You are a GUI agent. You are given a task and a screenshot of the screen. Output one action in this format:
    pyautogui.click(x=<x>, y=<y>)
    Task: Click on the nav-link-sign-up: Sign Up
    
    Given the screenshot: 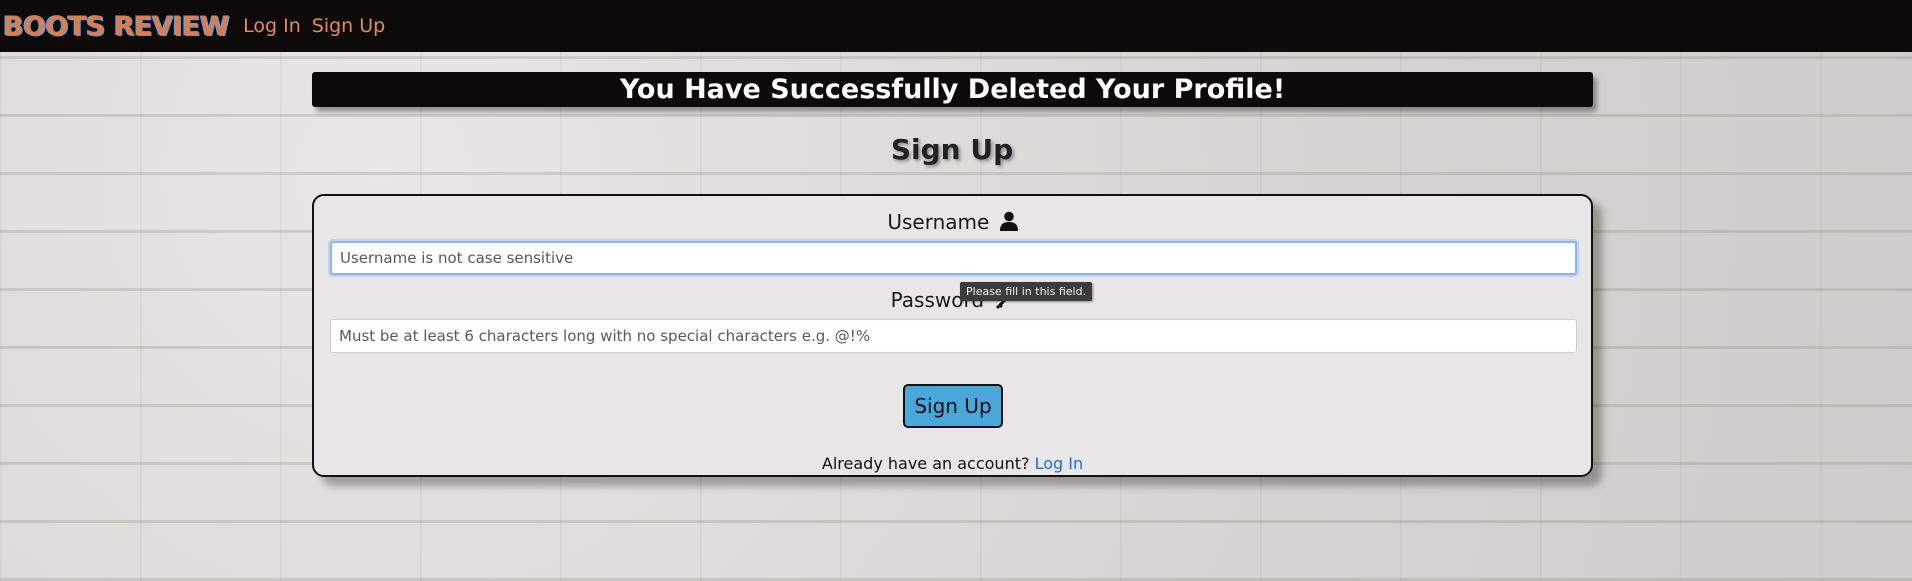 What is the action you would take?
    pyautogui.click(x=348, y=26)
    